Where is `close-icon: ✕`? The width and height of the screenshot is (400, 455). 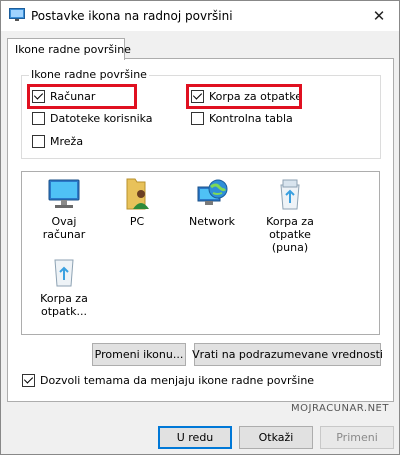
close-icon: ✕ is located at coordinates (379, 16).